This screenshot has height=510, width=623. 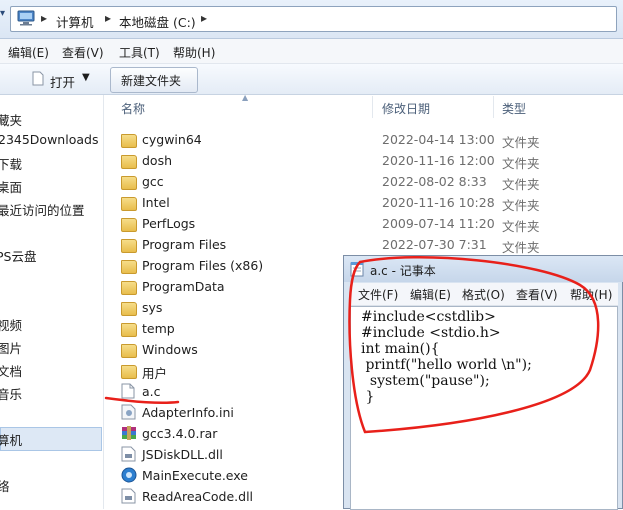 What do you see at coordinates (311, 51) in the screenshot?
I see `menu-bar: 编辑(E) 查看(V) 工具(T) 帮助(H)` at bounding box center [311, 51].